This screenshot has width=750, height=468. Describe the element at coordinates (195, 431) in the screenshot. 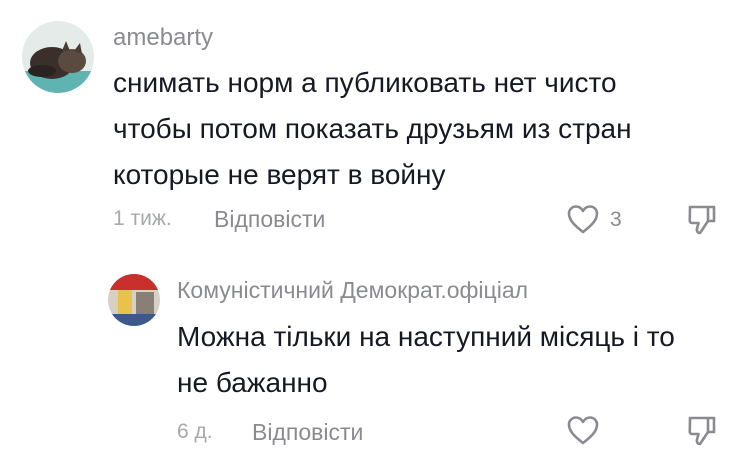

I see `comment-timestamp: 6 д.` at that location.